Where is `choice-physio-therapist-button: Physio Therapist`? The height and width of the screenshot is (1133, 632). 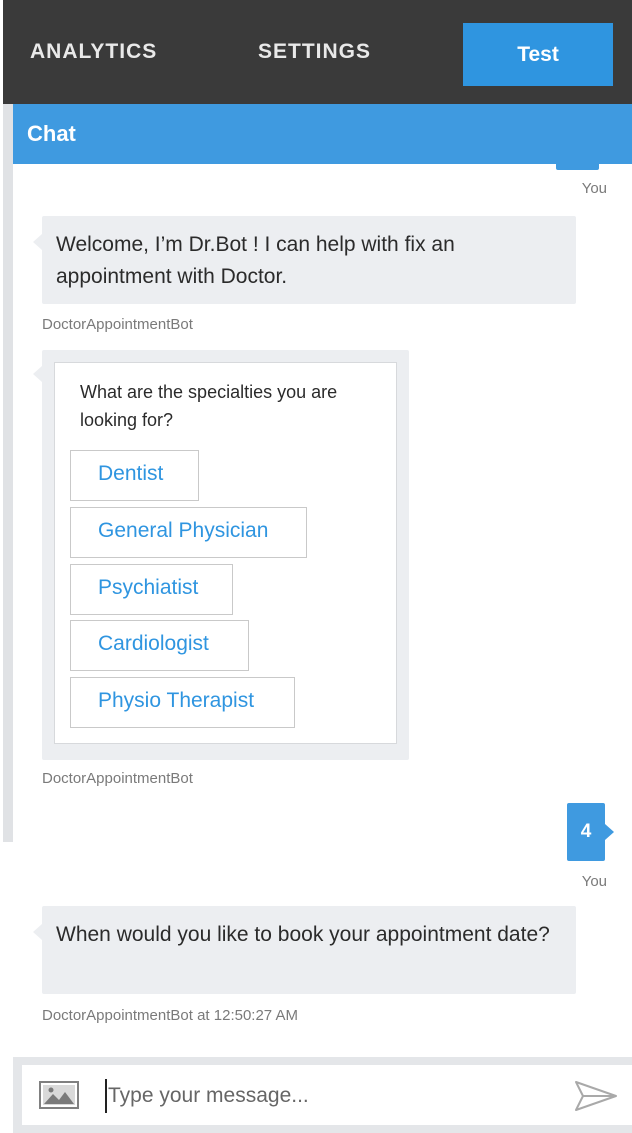
choice-physio-therapist-button: Physio Therapist is located at coordinates (182, 702).